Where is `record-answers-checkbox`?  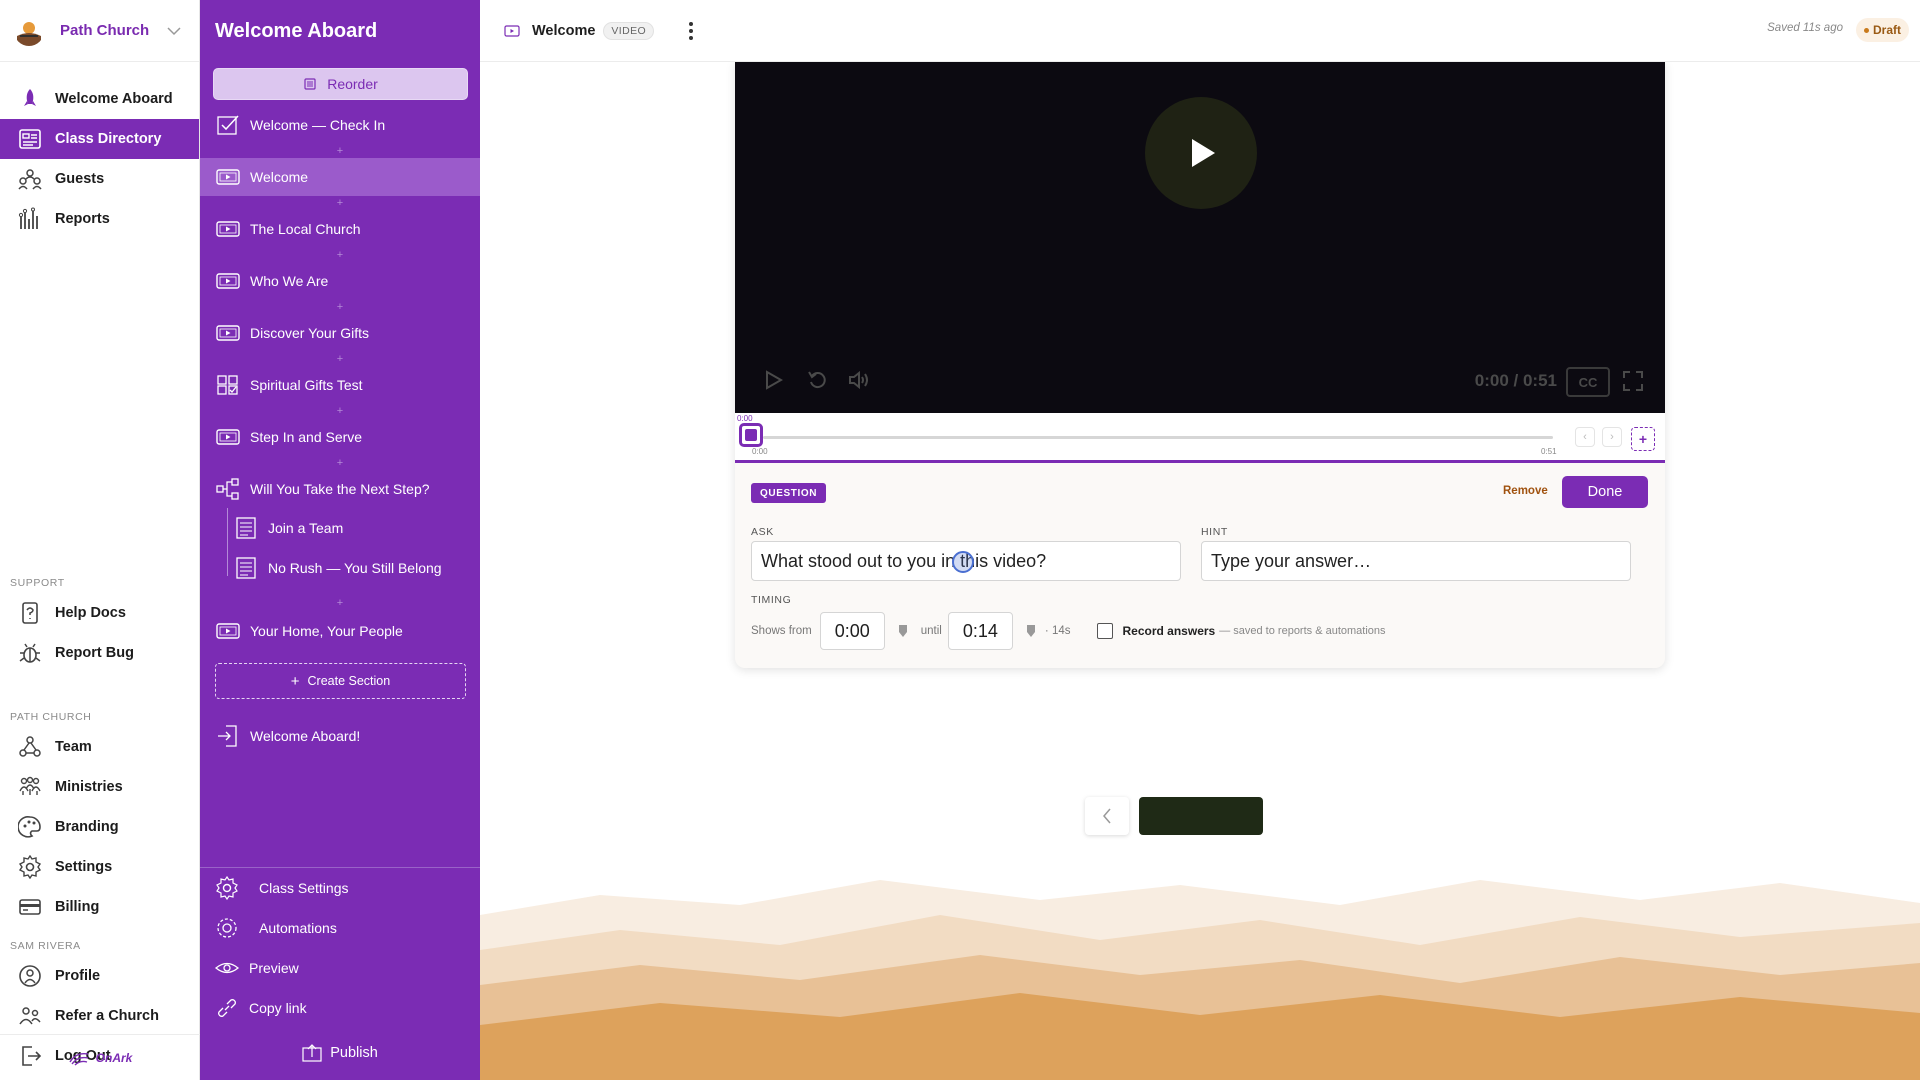 record-answers-checkbox is located at coordinates (1104, 631).